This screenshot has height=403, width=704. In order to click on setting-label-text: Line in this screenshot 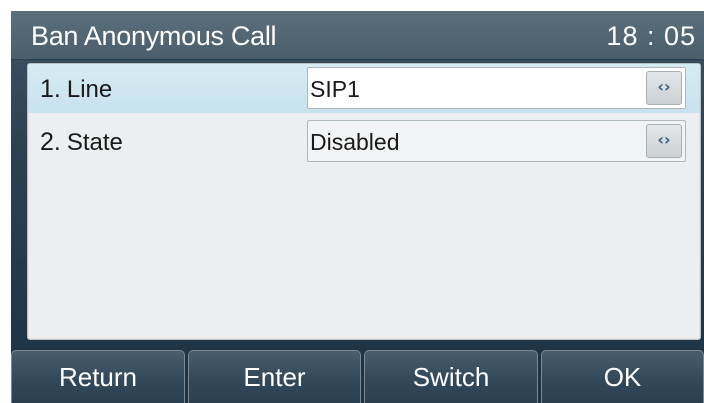, I will do `click(89, 89)`.